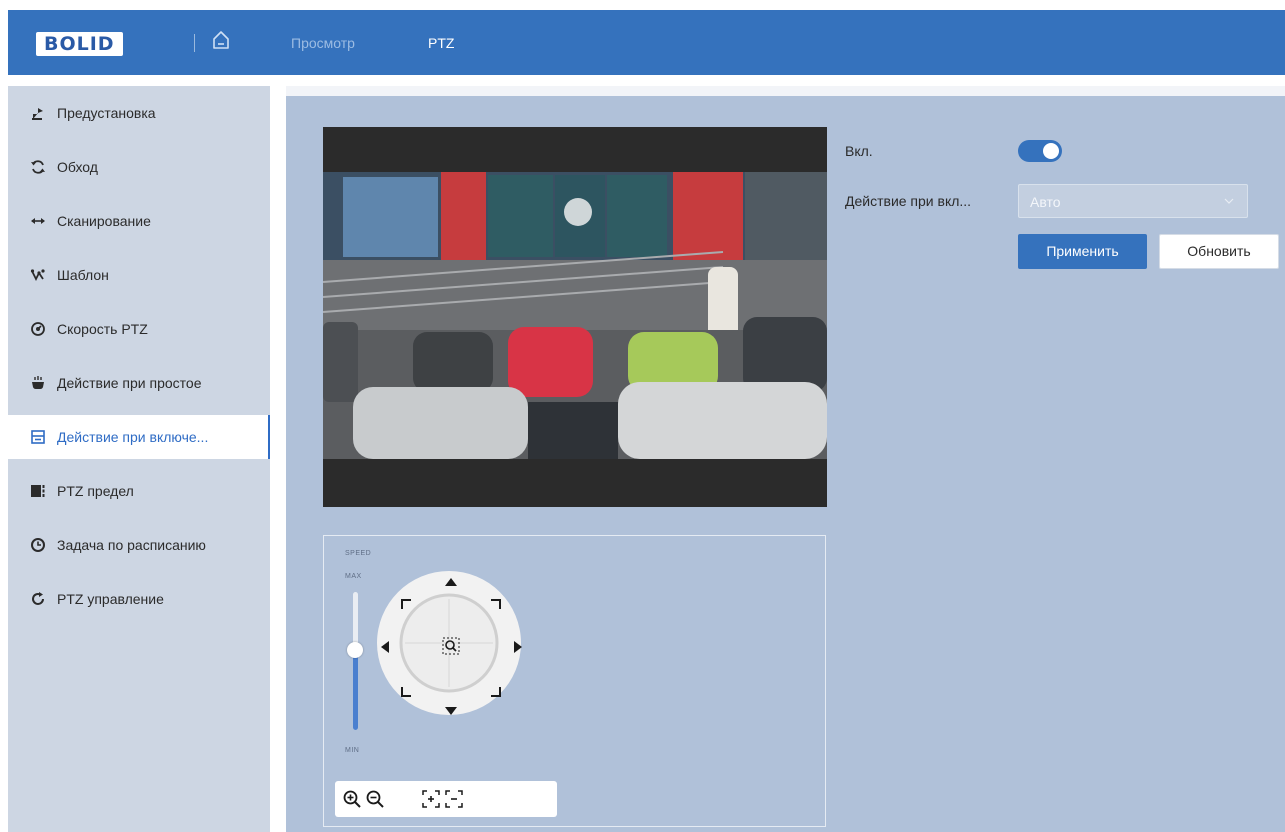 This screenshot has height=832, width=1285. Describe the element at coordinates (355, 650) in the screenshot. I see `speed-slider-handle` at that location.